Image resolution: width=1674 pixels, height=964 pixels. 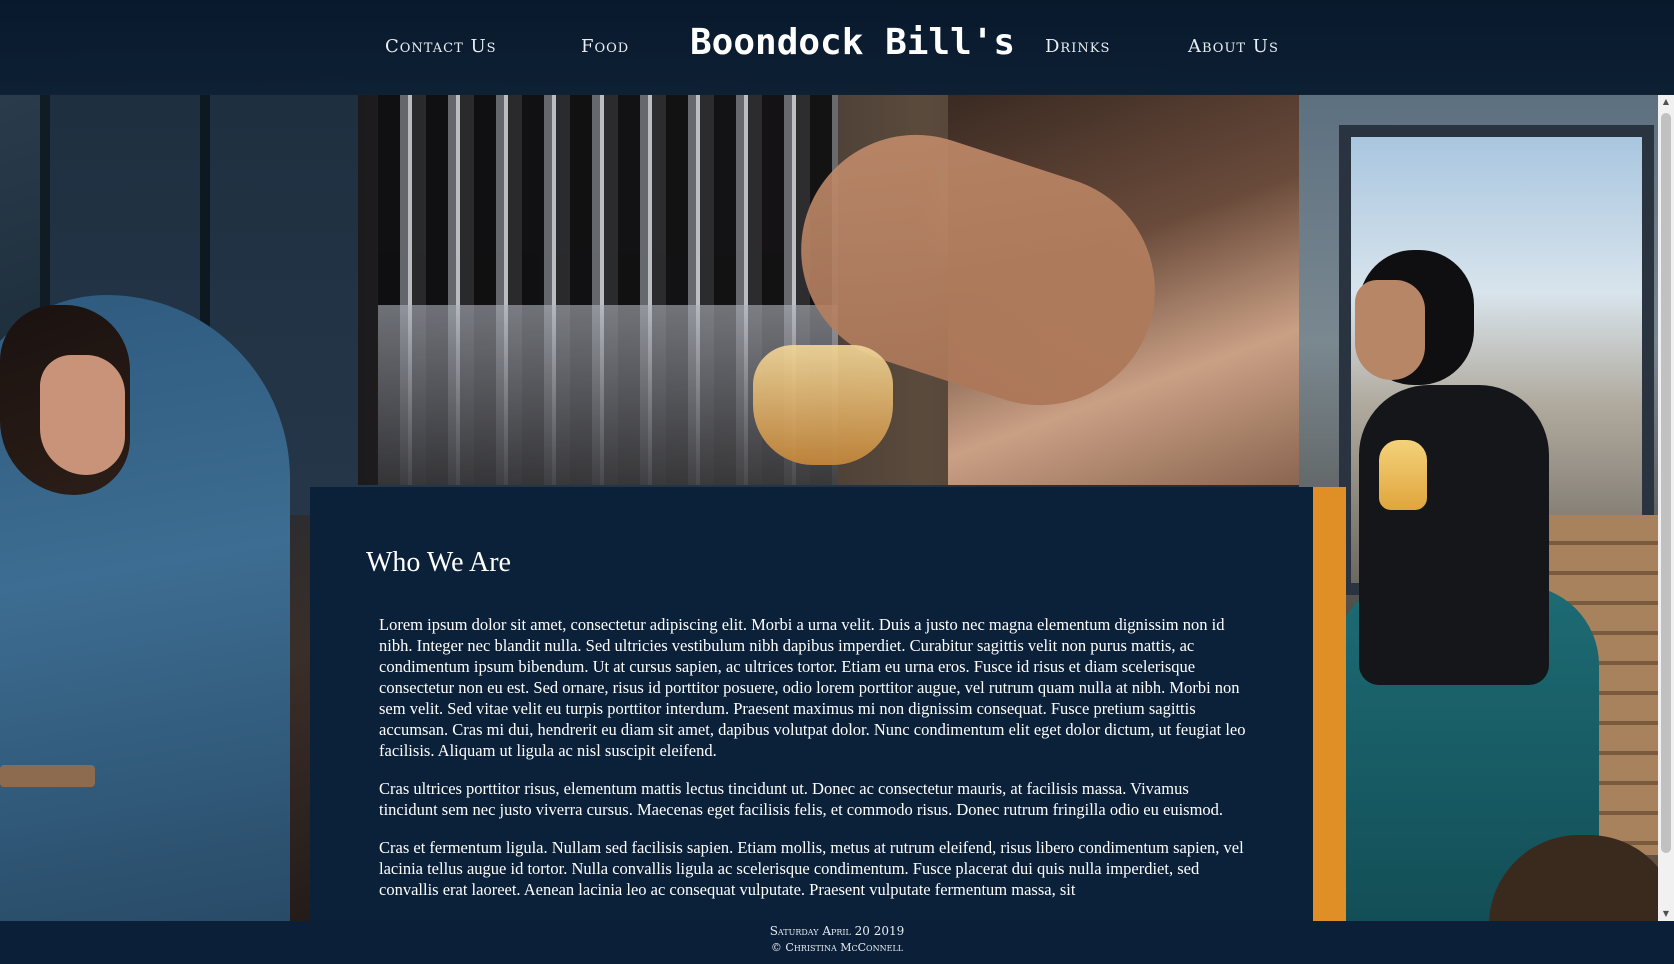 What do you see at coordinates (438, 562) in the screenshot?
I see `section-title: Who We Are` at bounding box center [438, 562].